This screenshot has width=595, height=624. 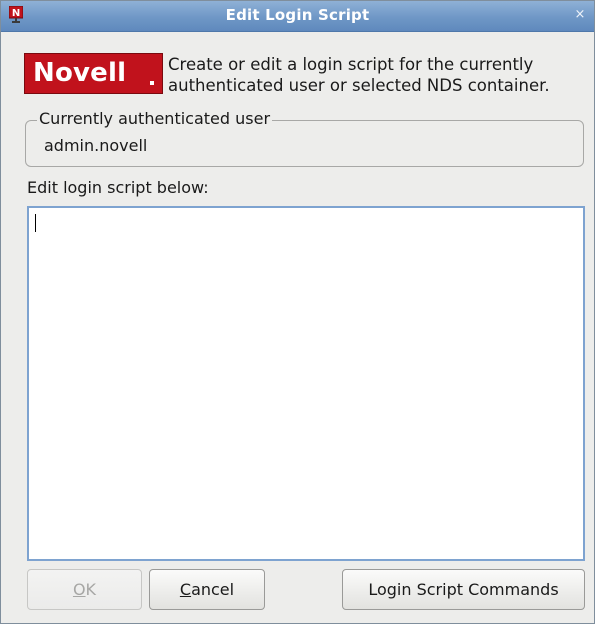 I want to click on ok-button: OK, so click(x=84, y=589).